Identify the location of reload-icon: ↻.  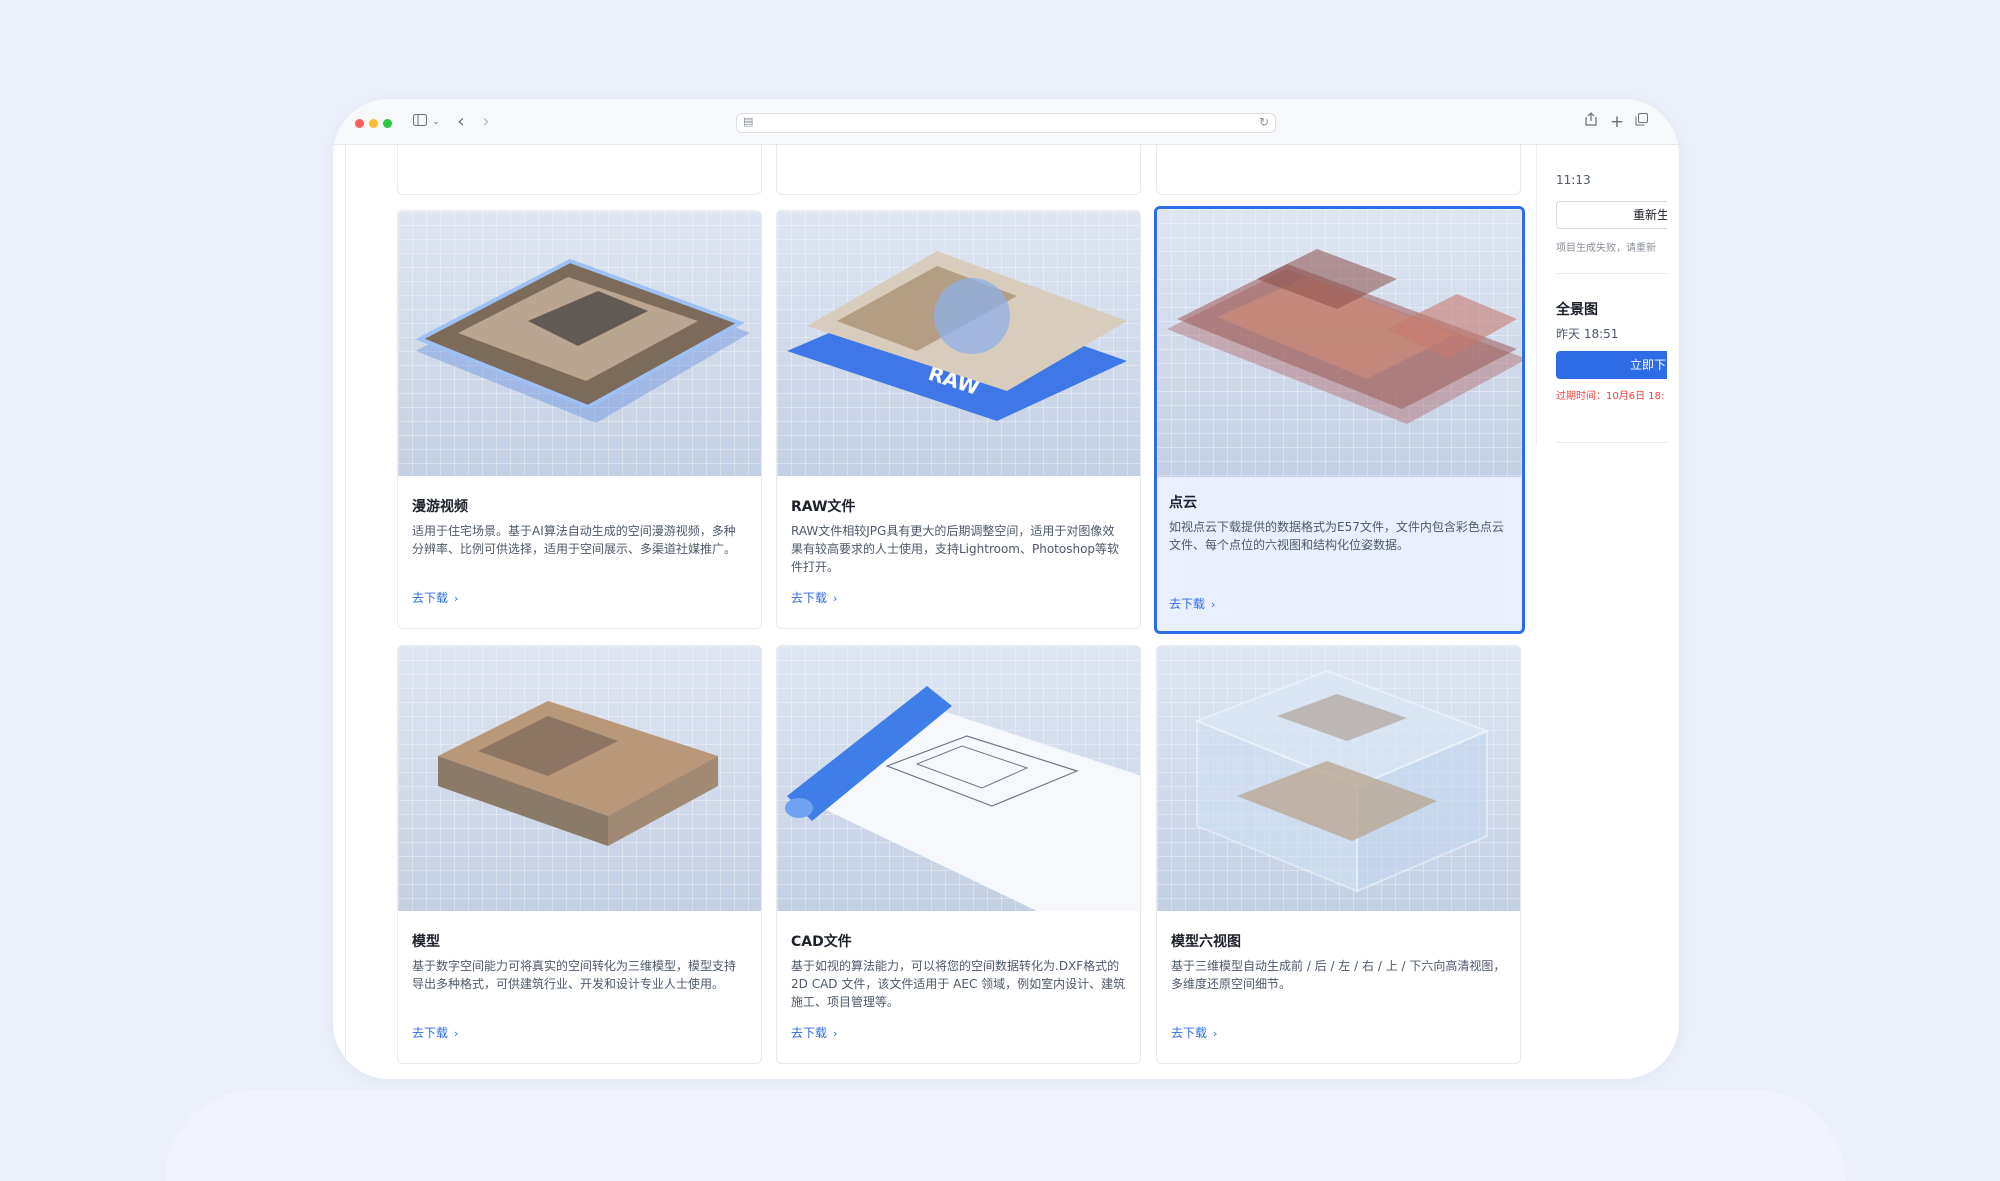
(1264, 122).